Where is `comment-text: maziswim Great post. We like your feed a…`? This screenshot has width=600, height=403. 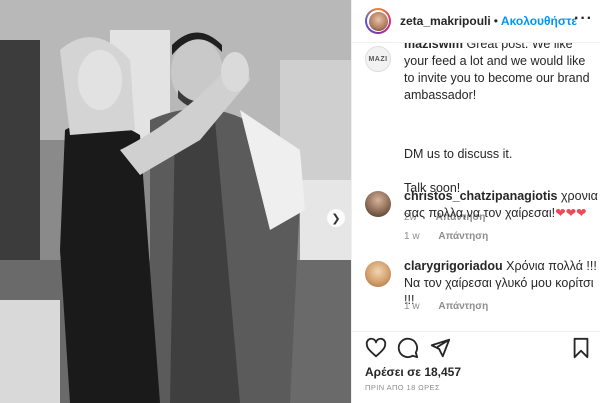 comment-text: maziswim Great post. We like your feed a… is located at coordinates (501, 73).